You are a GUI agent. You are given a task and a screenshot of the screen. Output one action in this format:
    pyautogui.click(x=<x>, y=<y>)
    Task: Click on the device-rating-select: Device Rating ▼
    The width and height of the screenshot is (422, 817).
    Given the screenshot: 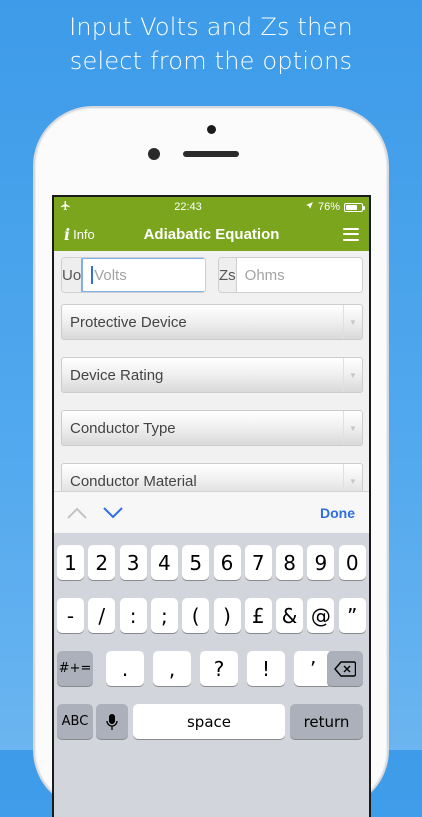 What is the action you would take?
    pyautogui.click(x=212, y=375)
    